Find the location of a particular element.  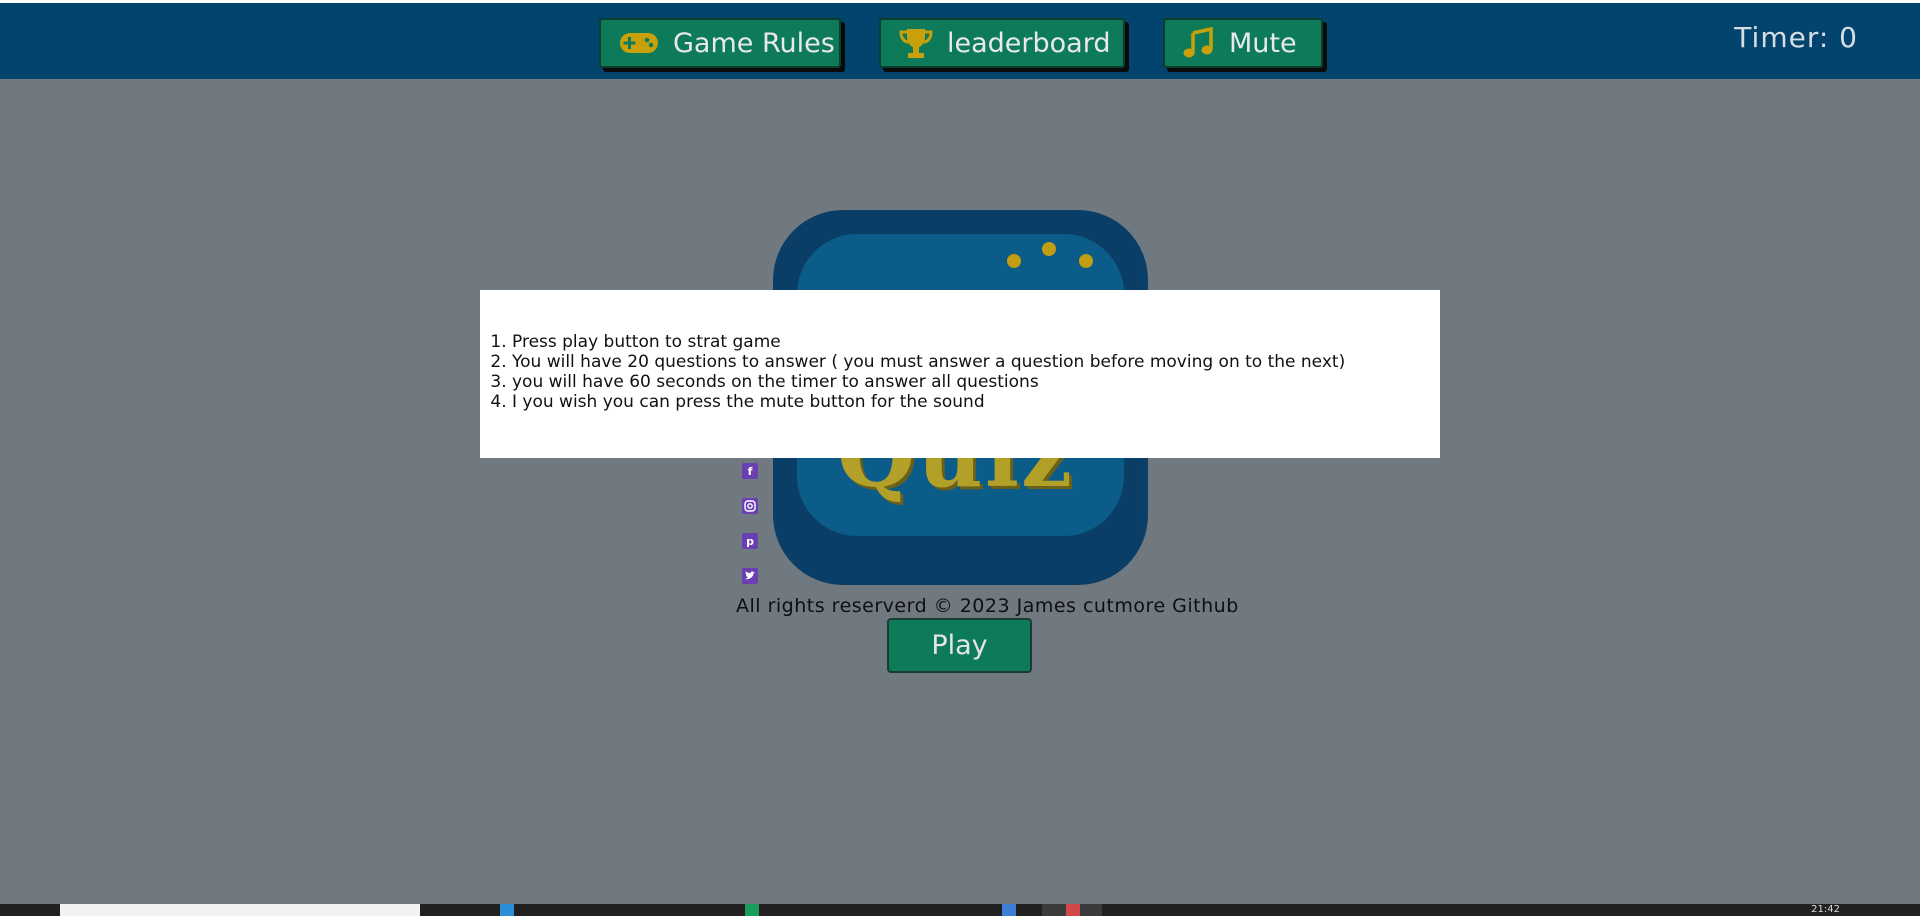

game-rules-label: Game Rules is located at coordinates (754, 43).